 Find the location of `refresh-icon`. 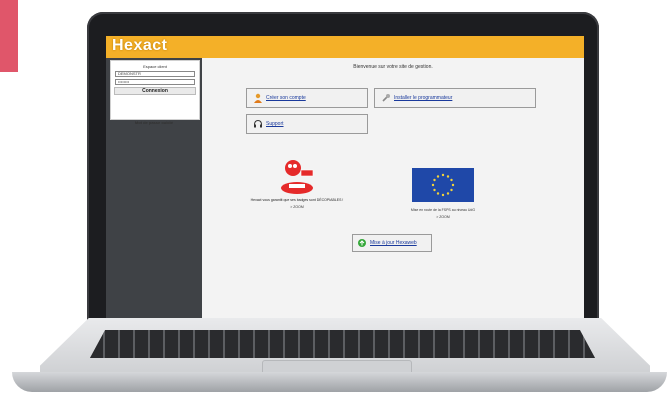

refresh-icon is located at coordinates (362, 243).